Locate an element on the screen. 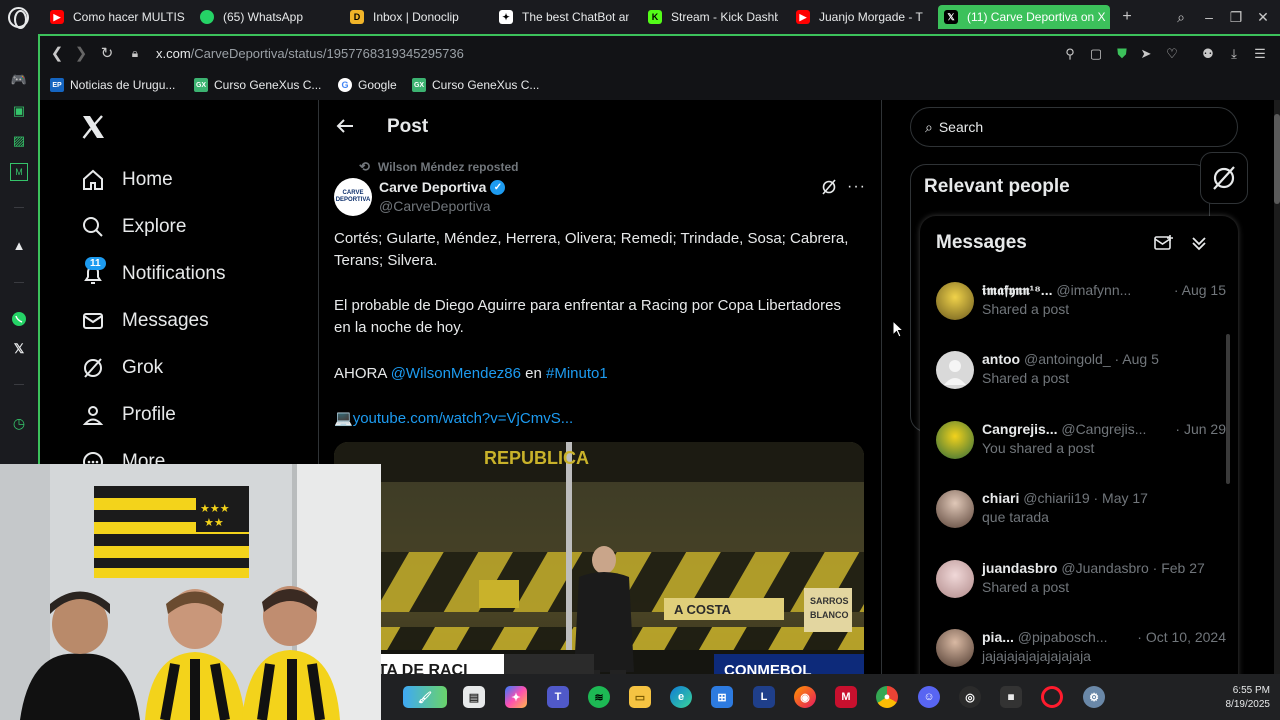 Image resolution: width=1280 pixels, height=720 pixels. m-app-icon: M is located at coordinates (19, 172).